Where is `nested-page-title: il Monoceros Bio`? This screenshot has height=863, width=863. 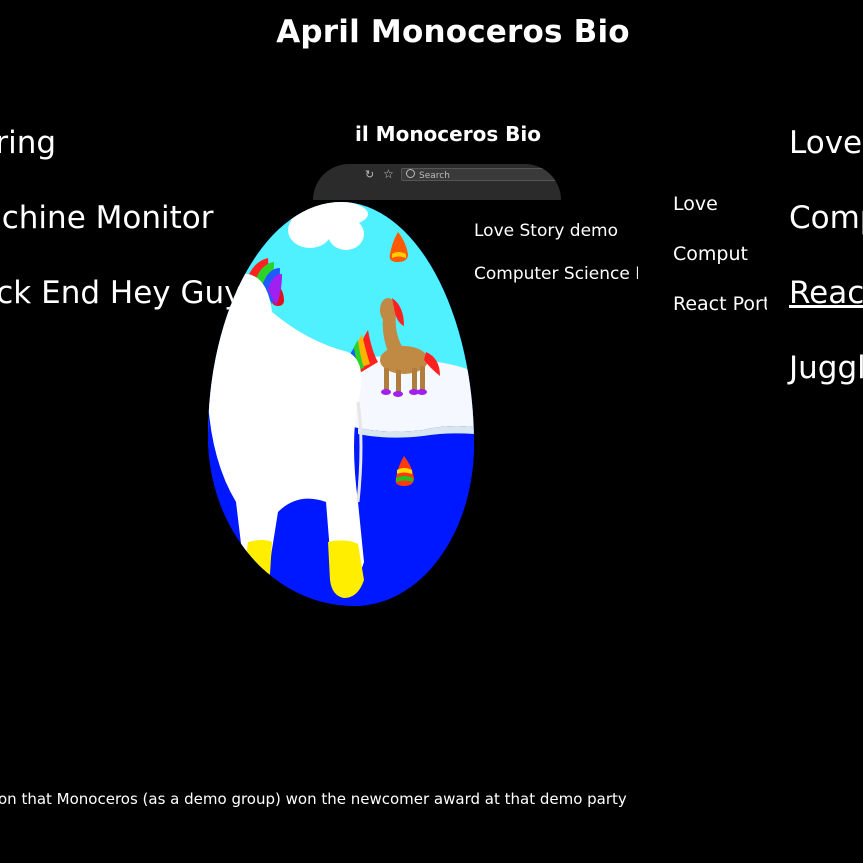 nested-page-title: il Monoceros Bio is located at coordinates (448, 134).